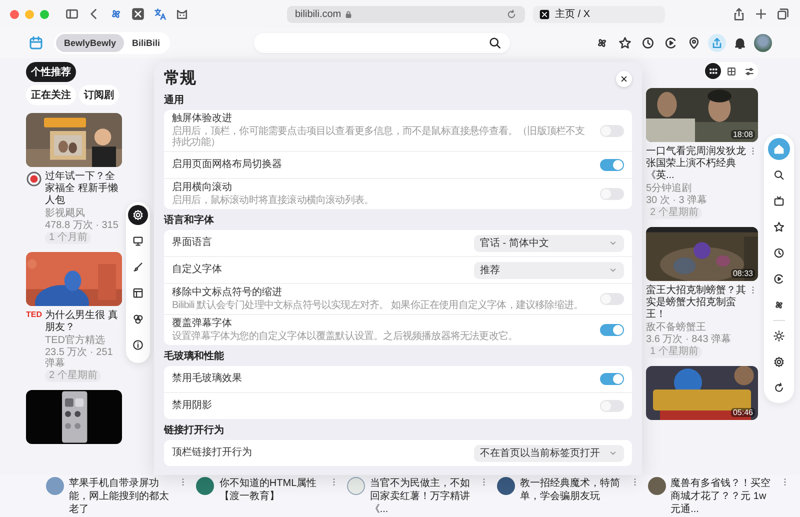  Describe the element at coordinates (138, 267) in the screenshot. I see `brush-icon` at that location.